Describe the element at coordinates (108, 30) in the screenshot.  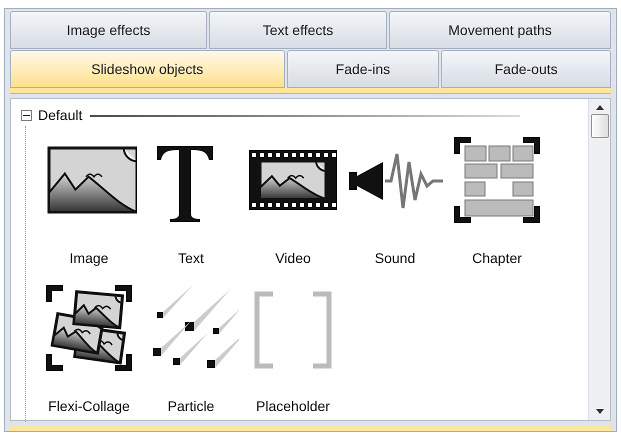
I see `tab: Image effects` at that location.